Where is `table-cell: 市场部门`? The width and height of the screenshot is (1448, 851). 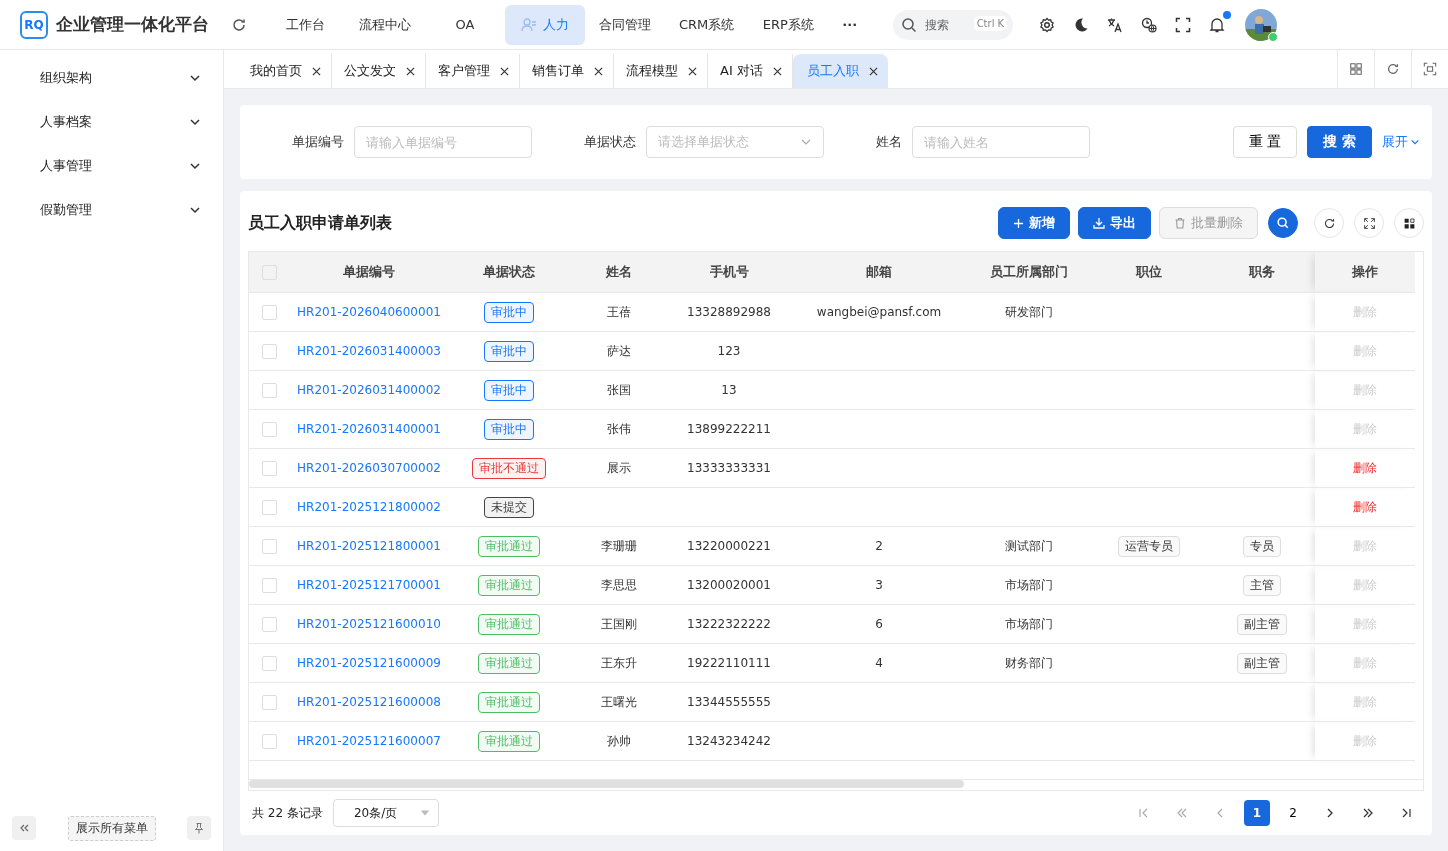
table-cell: 市场部门 is located at coordinates (1029, 584).